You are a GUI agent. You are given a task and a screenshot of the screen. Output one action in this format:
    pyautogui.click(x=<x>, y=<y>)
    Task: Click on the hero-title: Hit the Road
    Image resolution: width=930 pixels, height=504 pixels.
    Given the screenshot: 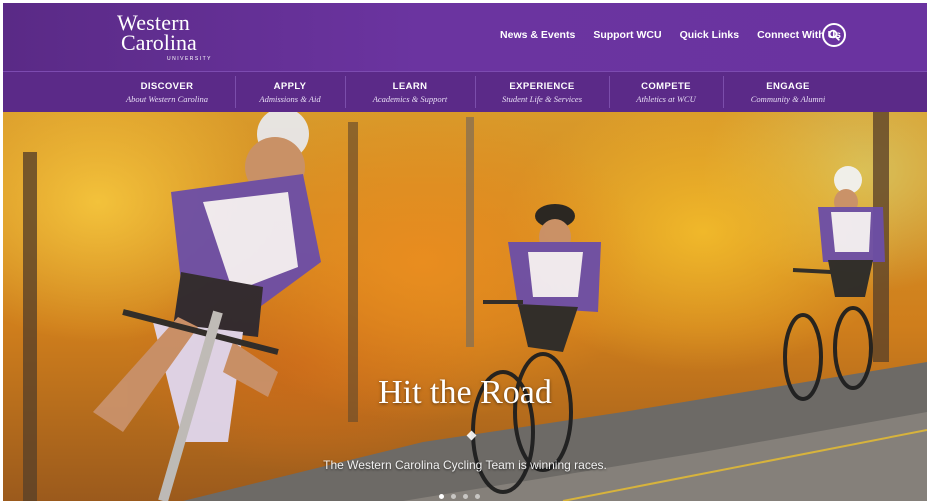 What is the action you would take?
    pyautogui.click(x=465, y=392)
    